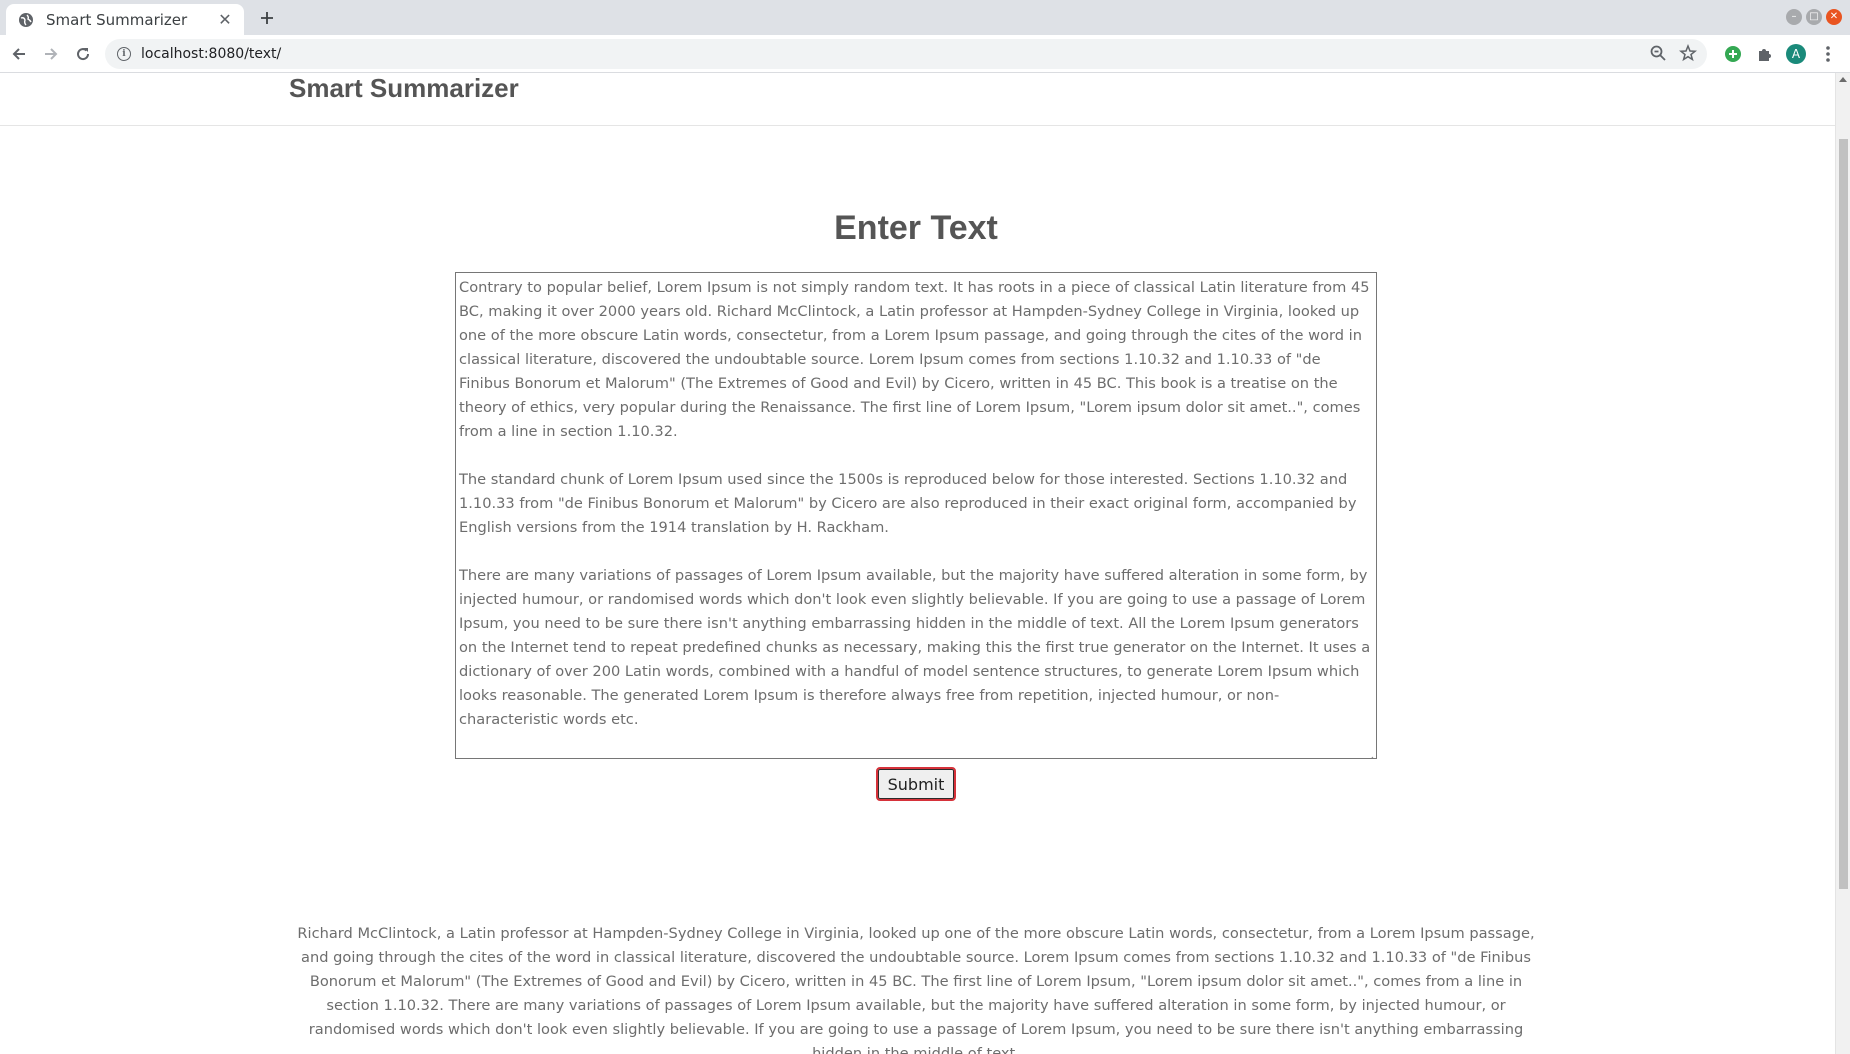 The image size is (1850, 1054). I want to click on maximize-icon: □, so click(1814, 17).